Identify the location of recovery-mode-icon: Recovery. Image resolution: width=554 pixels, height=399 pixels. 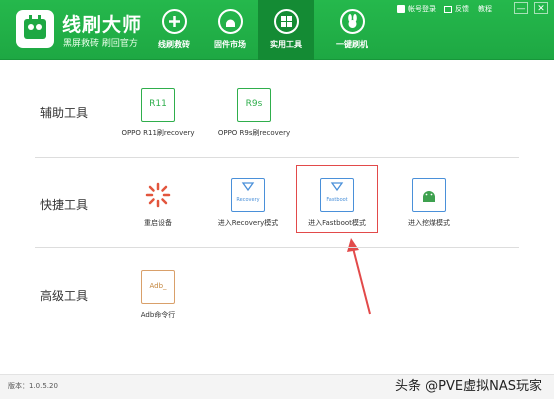
(248, 195).